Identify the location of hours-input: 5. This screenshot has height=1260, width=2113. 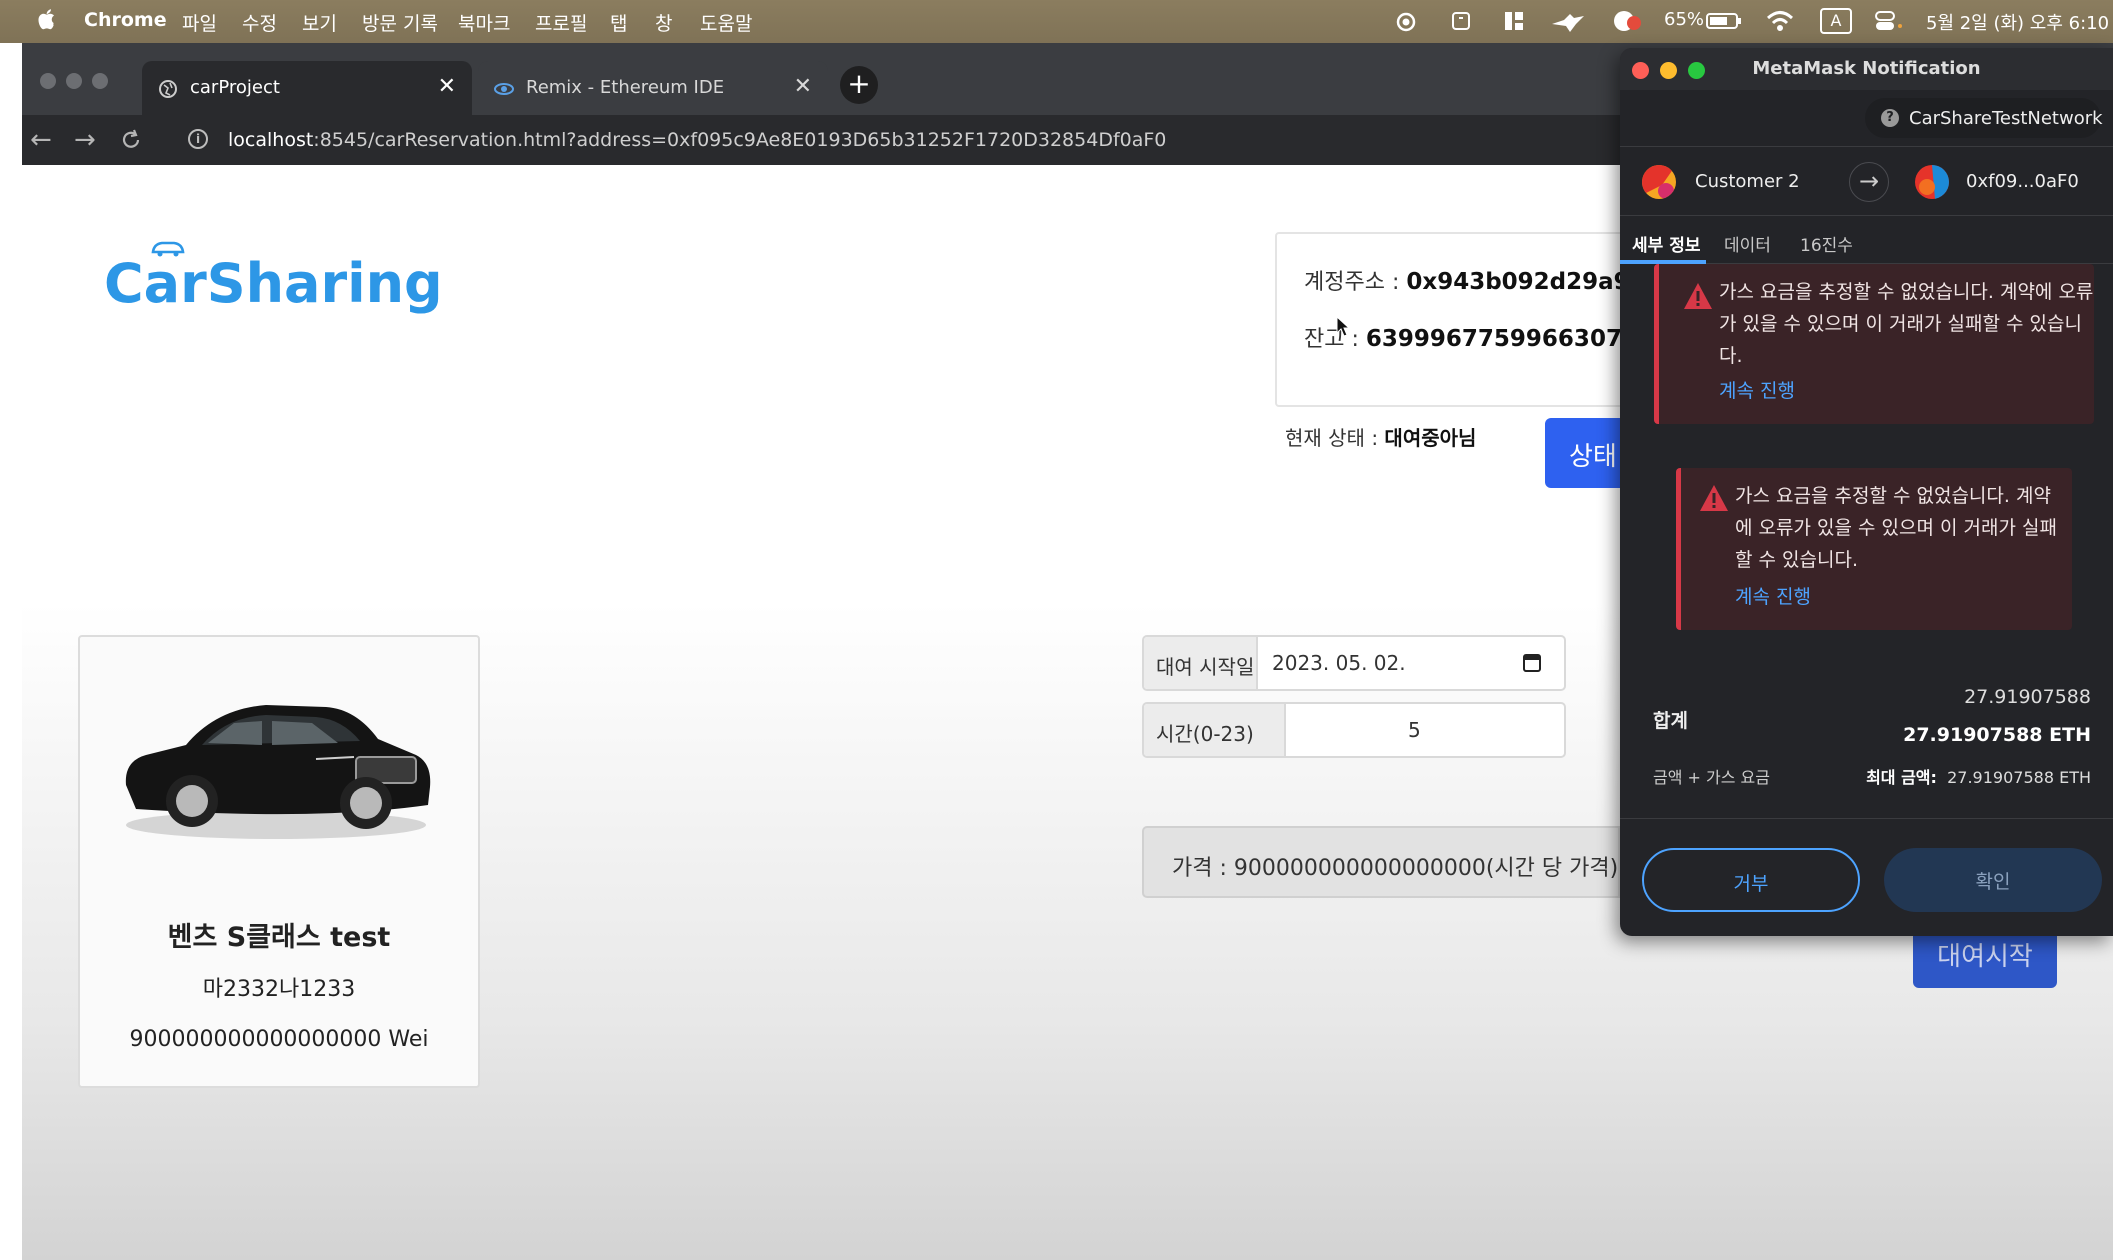
(1414, 730).